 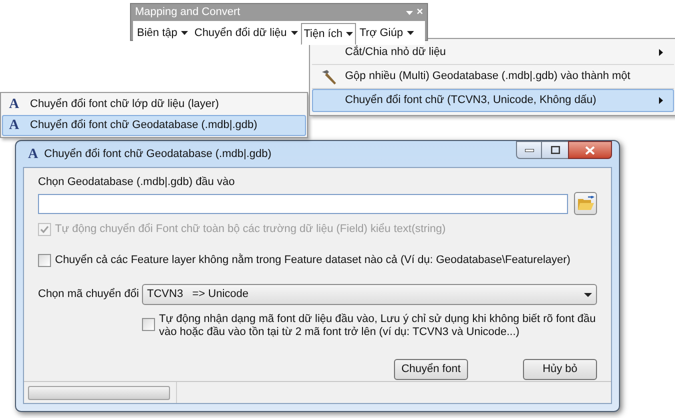 I want to click on close-icon, so click(x=590, y=150).